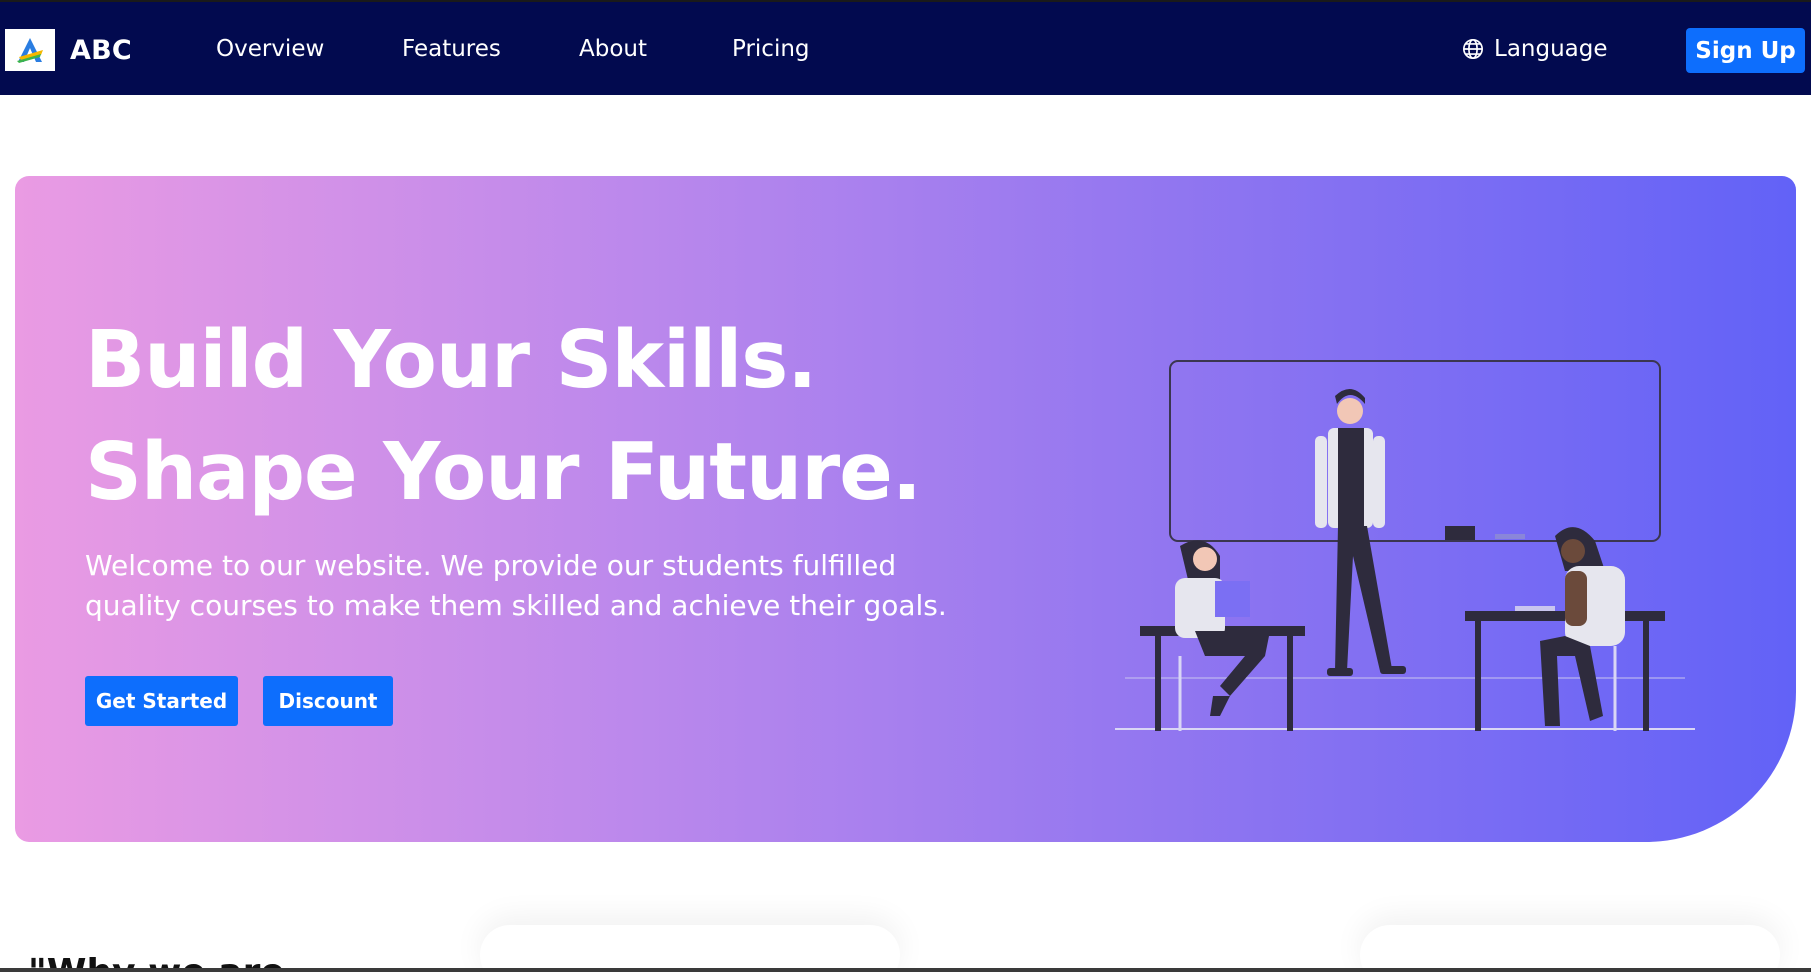 This screenshot has width=1811, height=972. I want to click on hero-title: Build Your Skills. Shape Your Future., so click(503, 416).